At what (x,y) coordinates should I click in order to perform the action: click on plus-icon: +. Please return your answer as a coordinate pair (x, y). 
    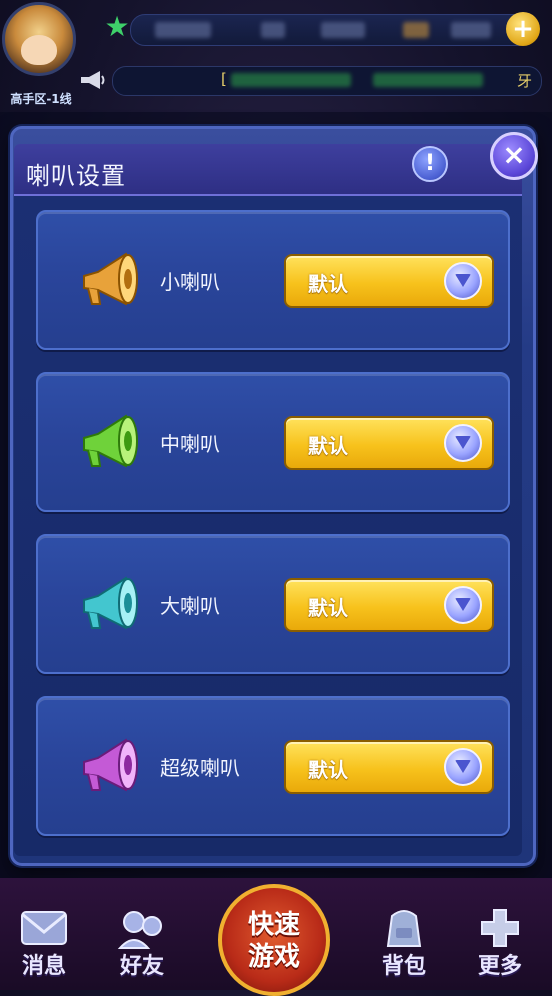
    Looking at the image, I should click on (523, 29).